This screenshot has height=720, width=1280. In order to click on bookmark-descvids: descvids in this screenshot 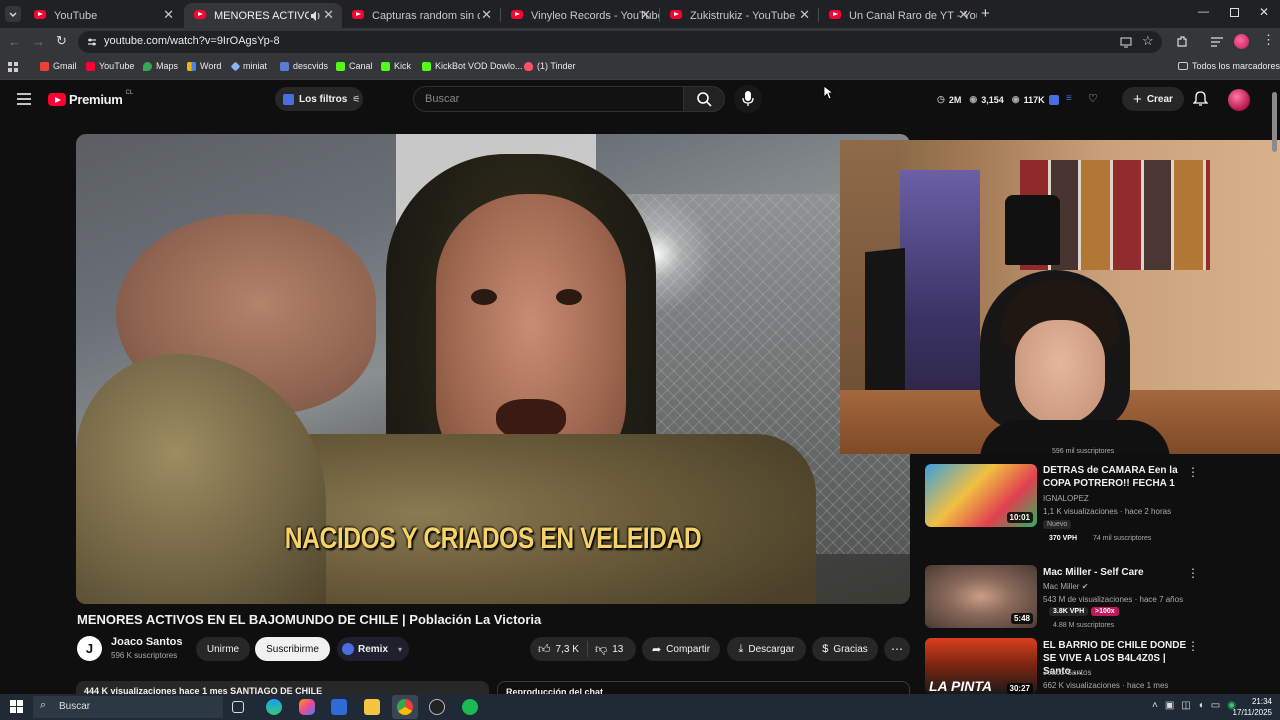, I will do `click(304, 66)`.